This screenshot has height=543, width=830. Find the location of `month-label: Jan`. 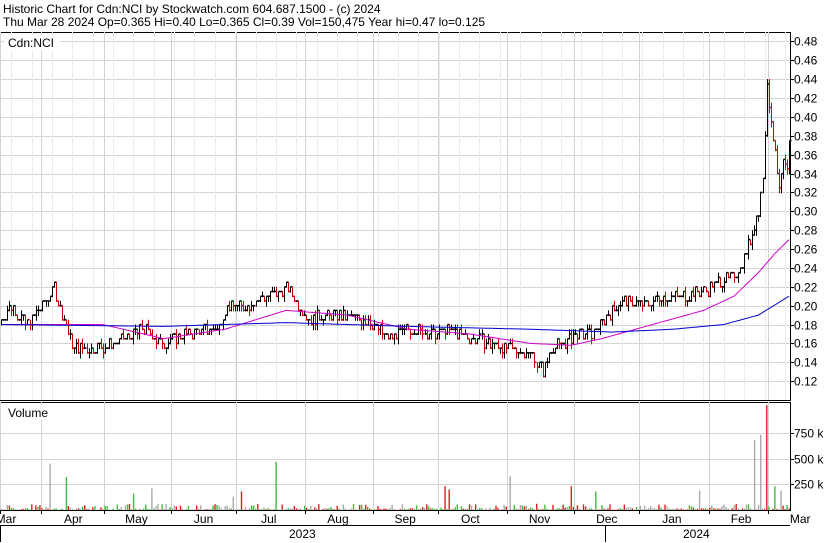

month-label: Jan is located at coordinates (671, 519).